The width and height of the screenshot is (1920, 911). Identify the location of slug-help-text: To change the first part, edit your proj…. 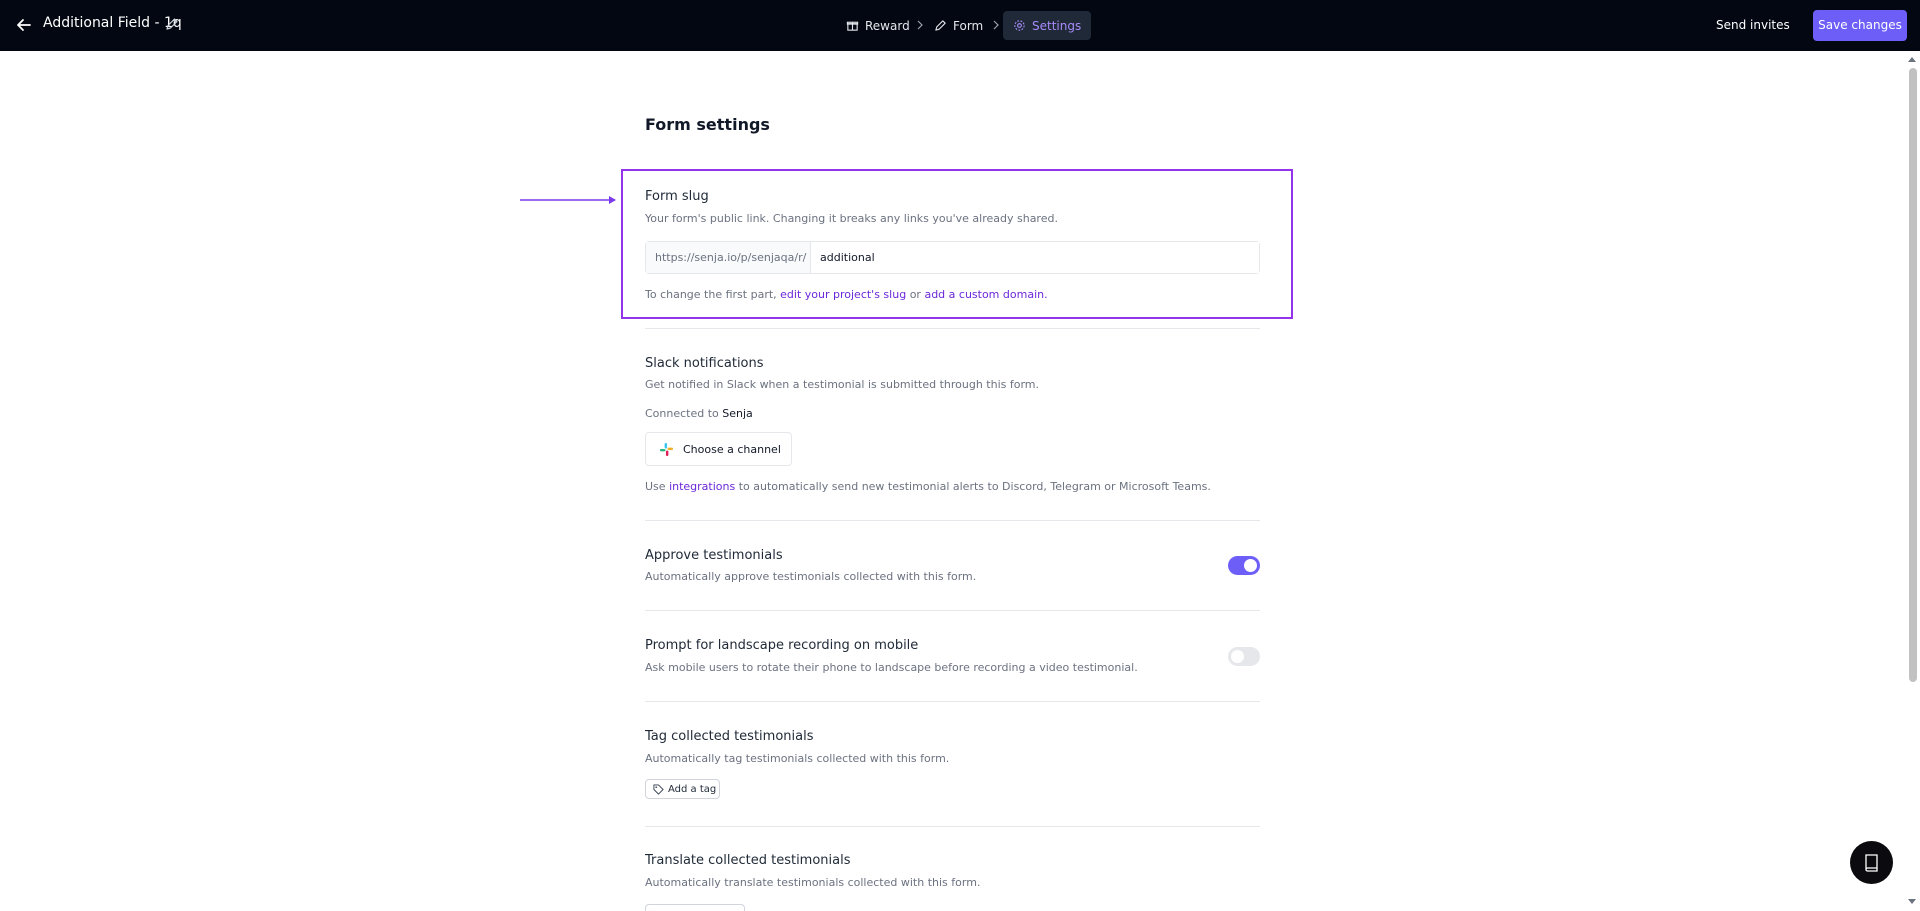
(846, 294).